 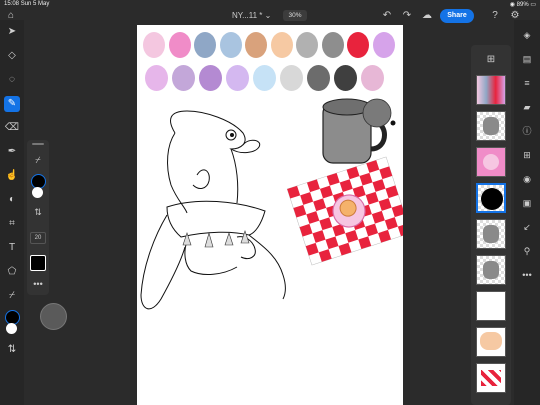 I want to click on brush-icon: ✎, so click(x=12, y=104).